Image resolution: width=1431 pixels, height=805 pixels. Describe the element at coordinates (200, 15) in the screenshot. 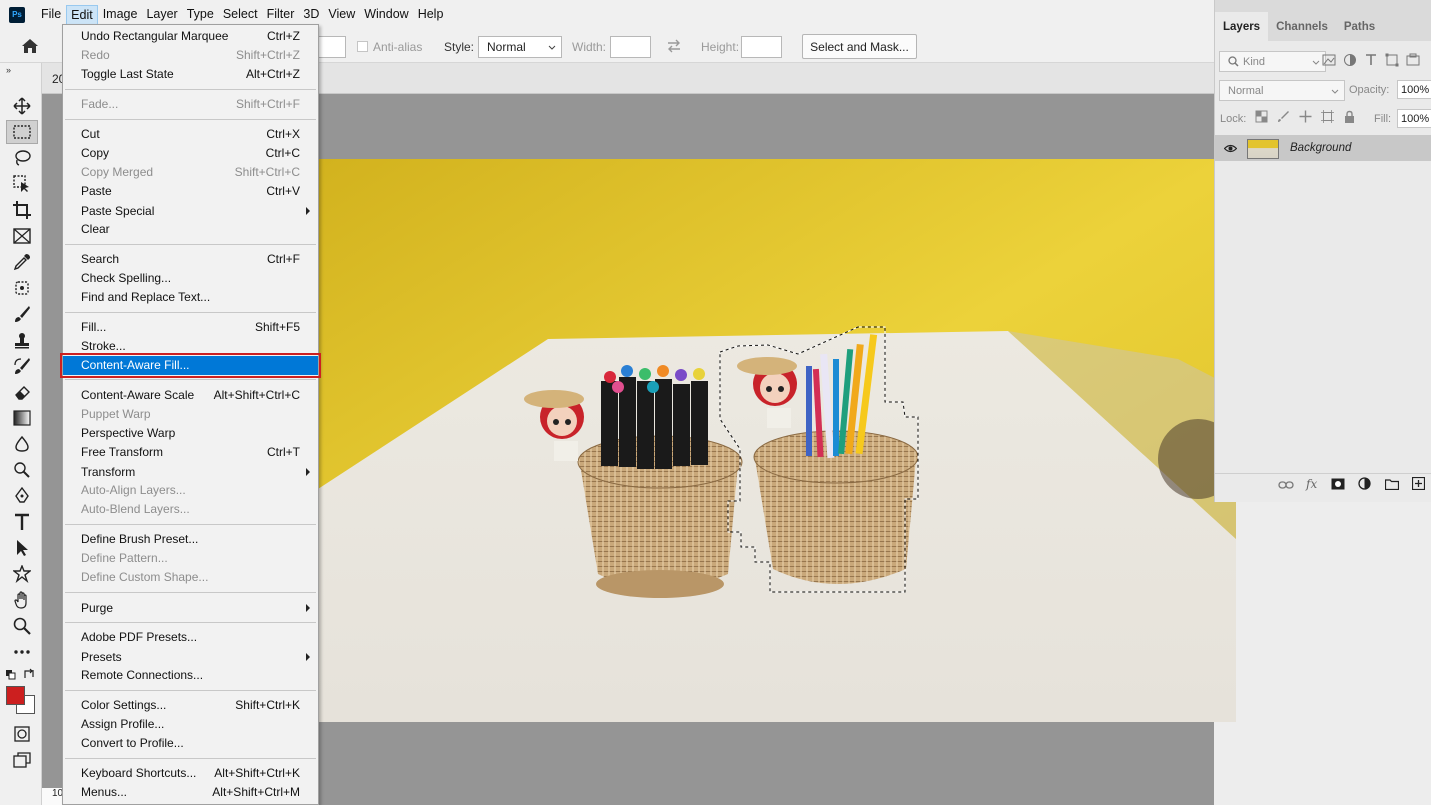

I see `menu-type: Type` at that location.